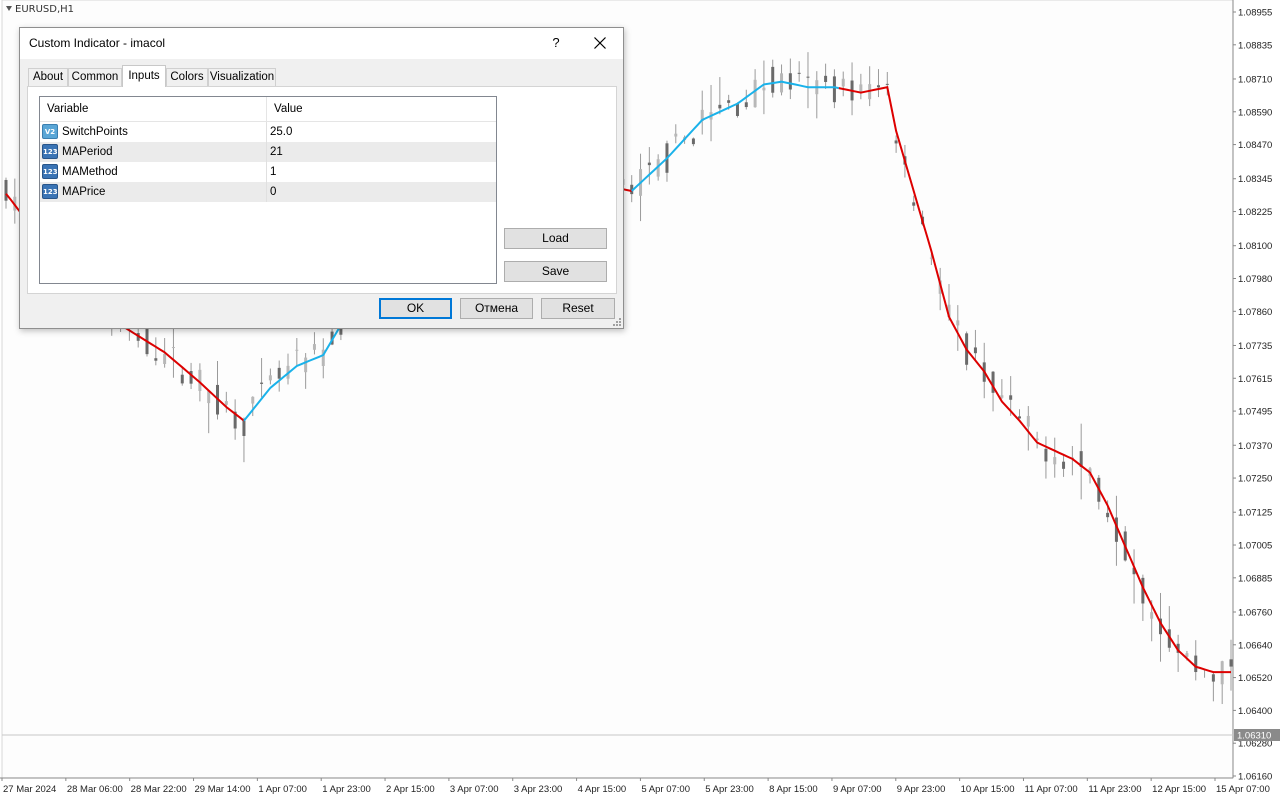 This screenshot has height=800, width=1280. I want to click on time-label: 28 Mar 22:00, so click(159, 789).